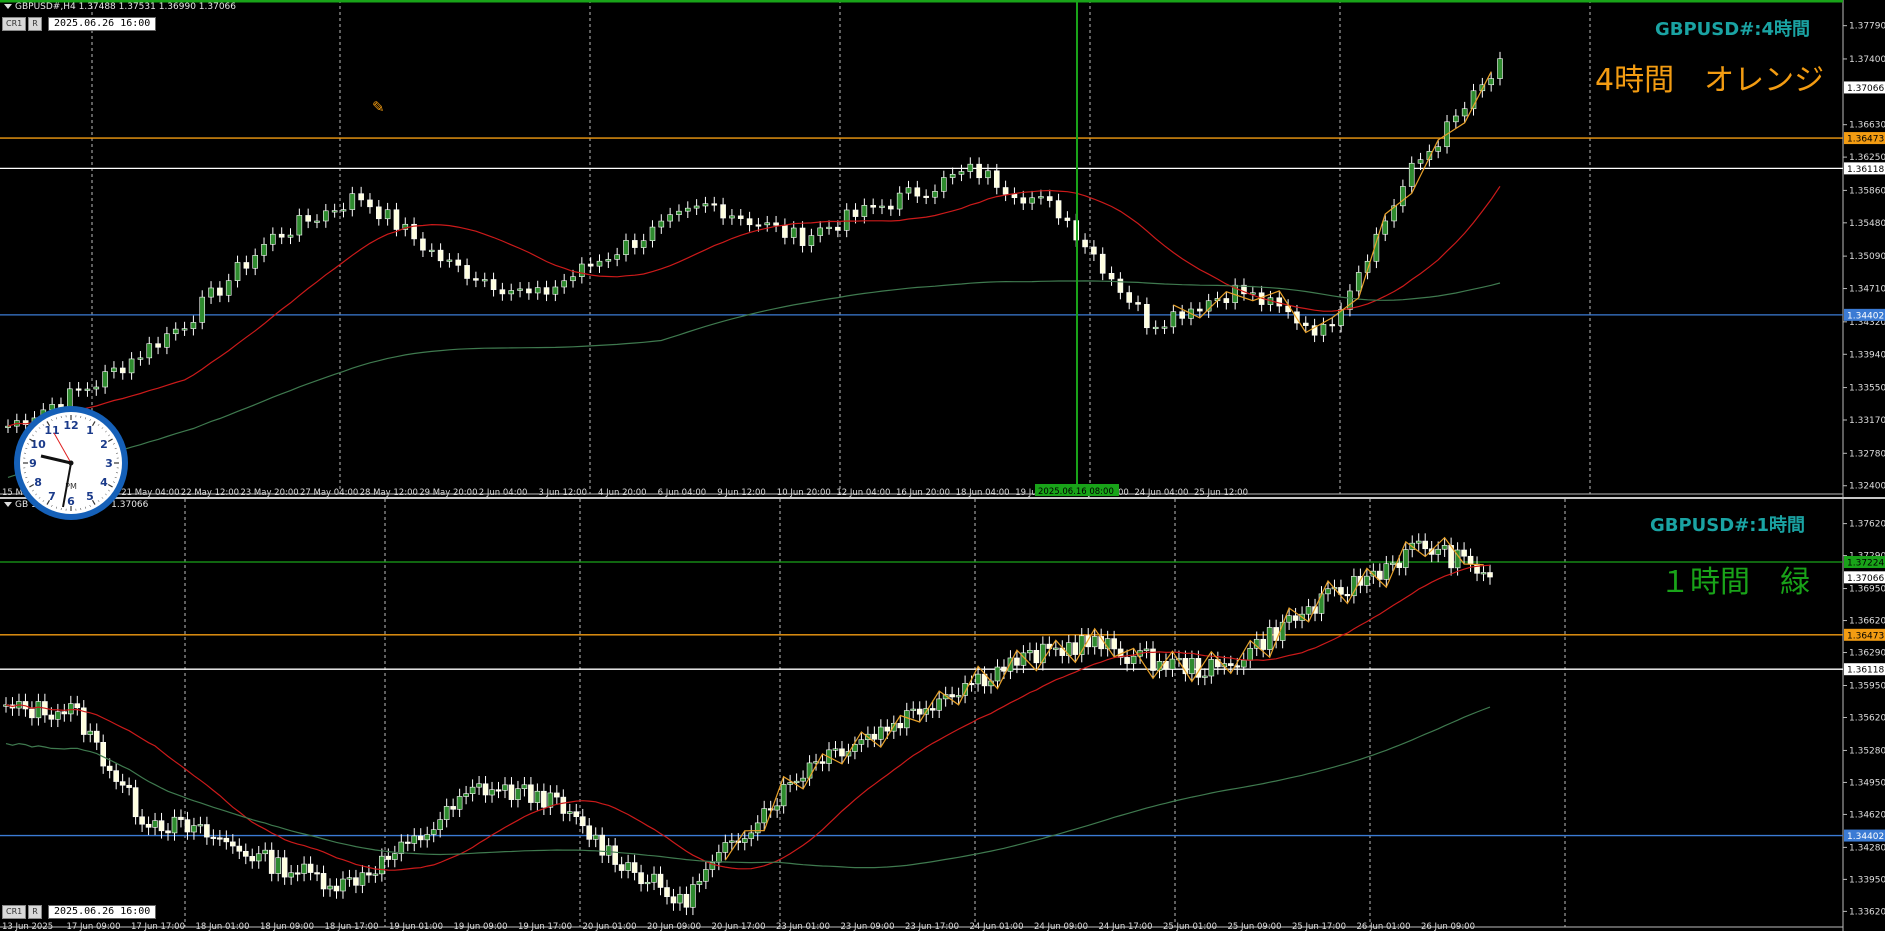 Image resolution: width=1885 pixels, height=931 pixels. What do you see at coordinates (1076, 492) in the screenshot?
I see `cursor-time-label: 2025.06.16 08:00` at bounding box center [1076, 492].